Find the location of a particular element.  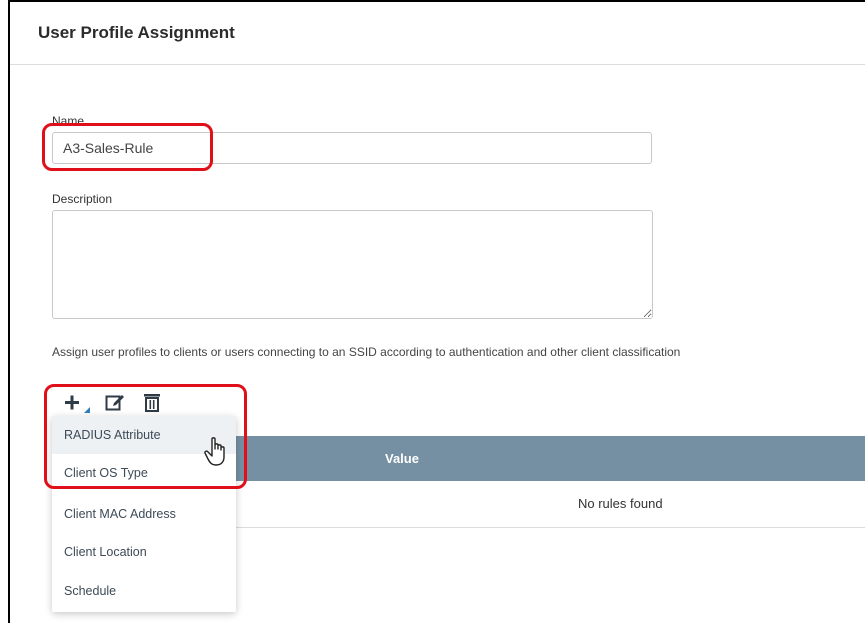

rules-table-body: No rules found is located at coordinates (550, 504).